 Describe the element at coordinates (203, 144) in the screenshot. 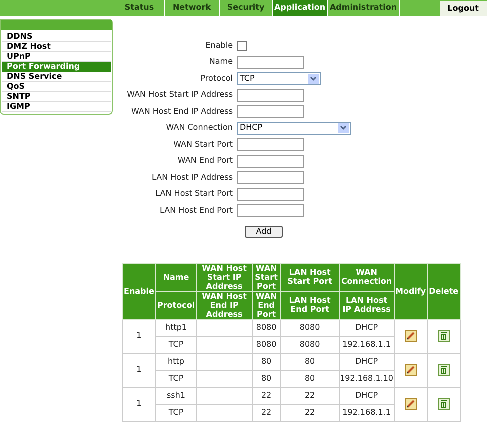

I see `field-label: WAN Start Port` at that location.